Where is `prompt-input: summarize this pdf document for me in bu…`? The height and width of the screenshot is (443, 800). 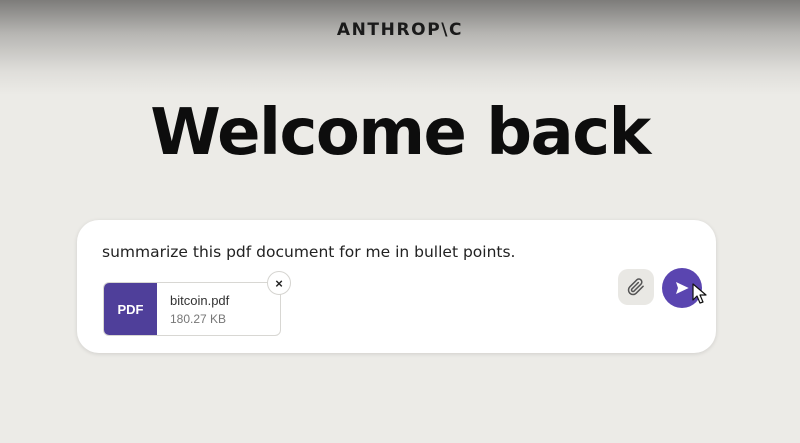 prompt-input: summarize this pdf document for me in bu… is located at coordinates (308, 252).